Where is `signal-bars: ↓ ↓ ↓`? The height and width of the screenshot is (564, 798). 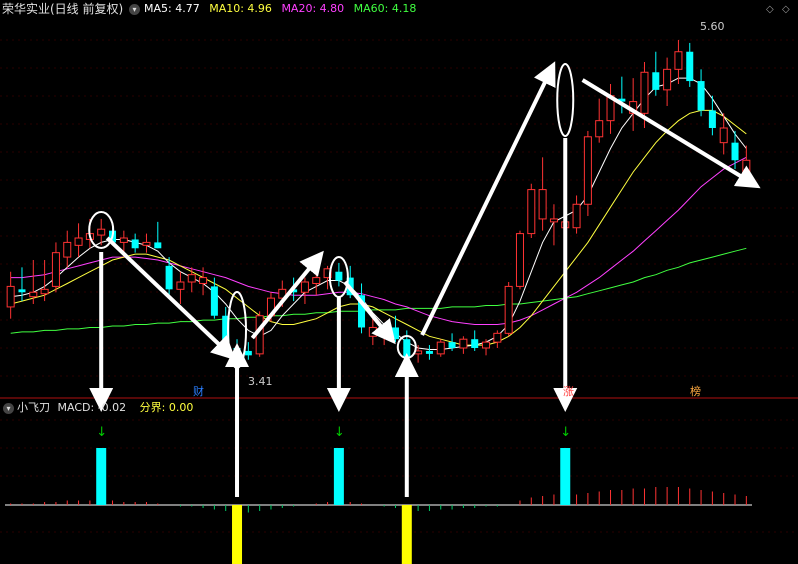
signal-bars: ↓ ↓ ↓ is located at coordinates (333, 494).